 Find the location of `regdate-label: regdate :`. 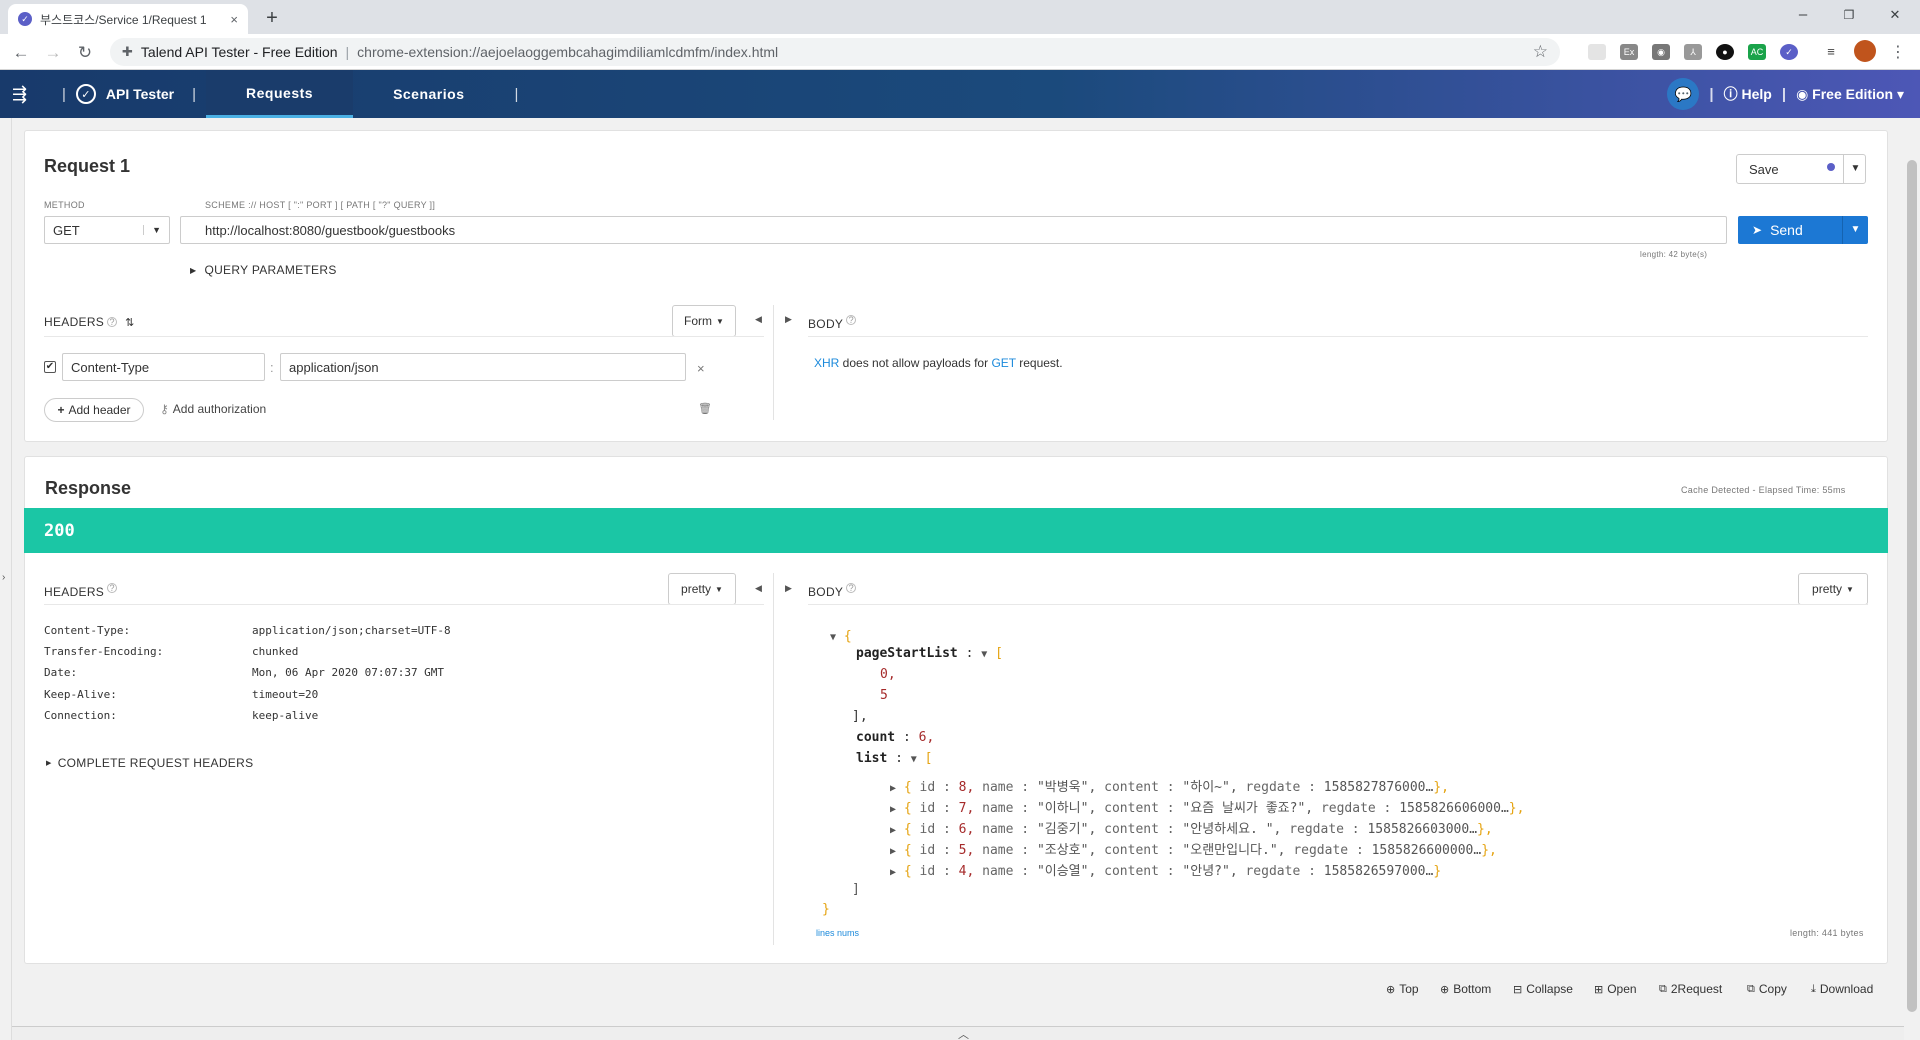

regdate-label: regdate : is located at coordinates (1324, 829).